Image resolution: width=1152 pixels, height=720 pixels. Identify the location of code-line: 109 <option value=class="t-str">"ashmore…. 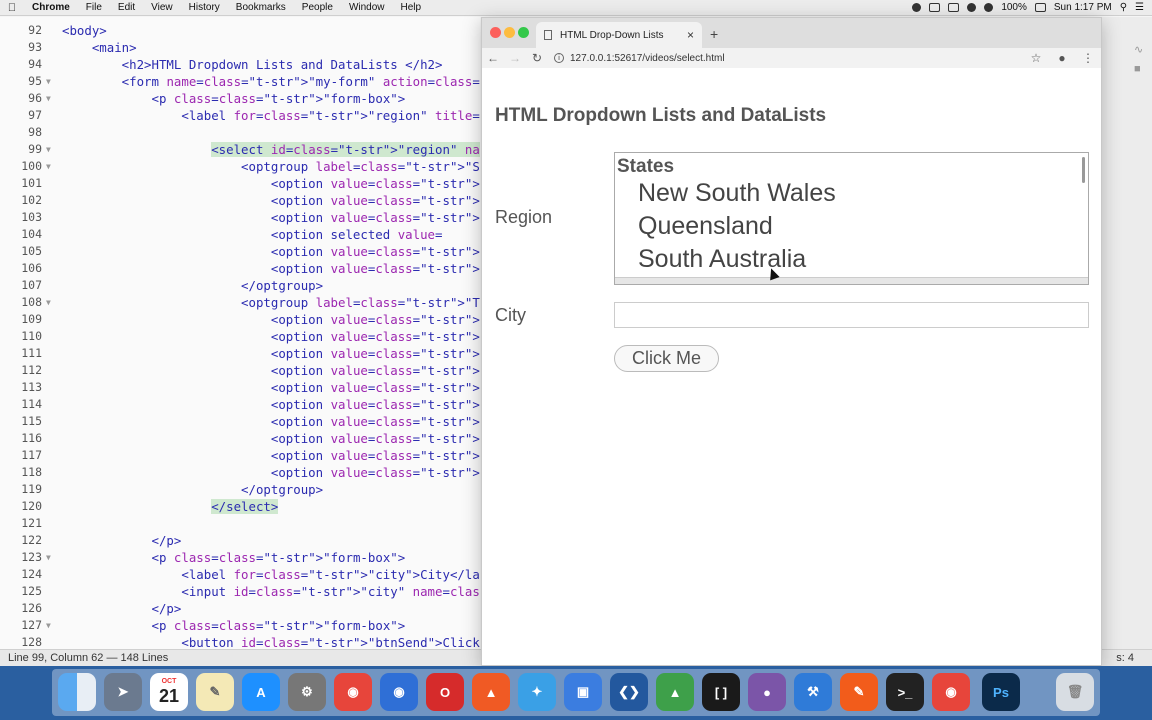
(240, 319).